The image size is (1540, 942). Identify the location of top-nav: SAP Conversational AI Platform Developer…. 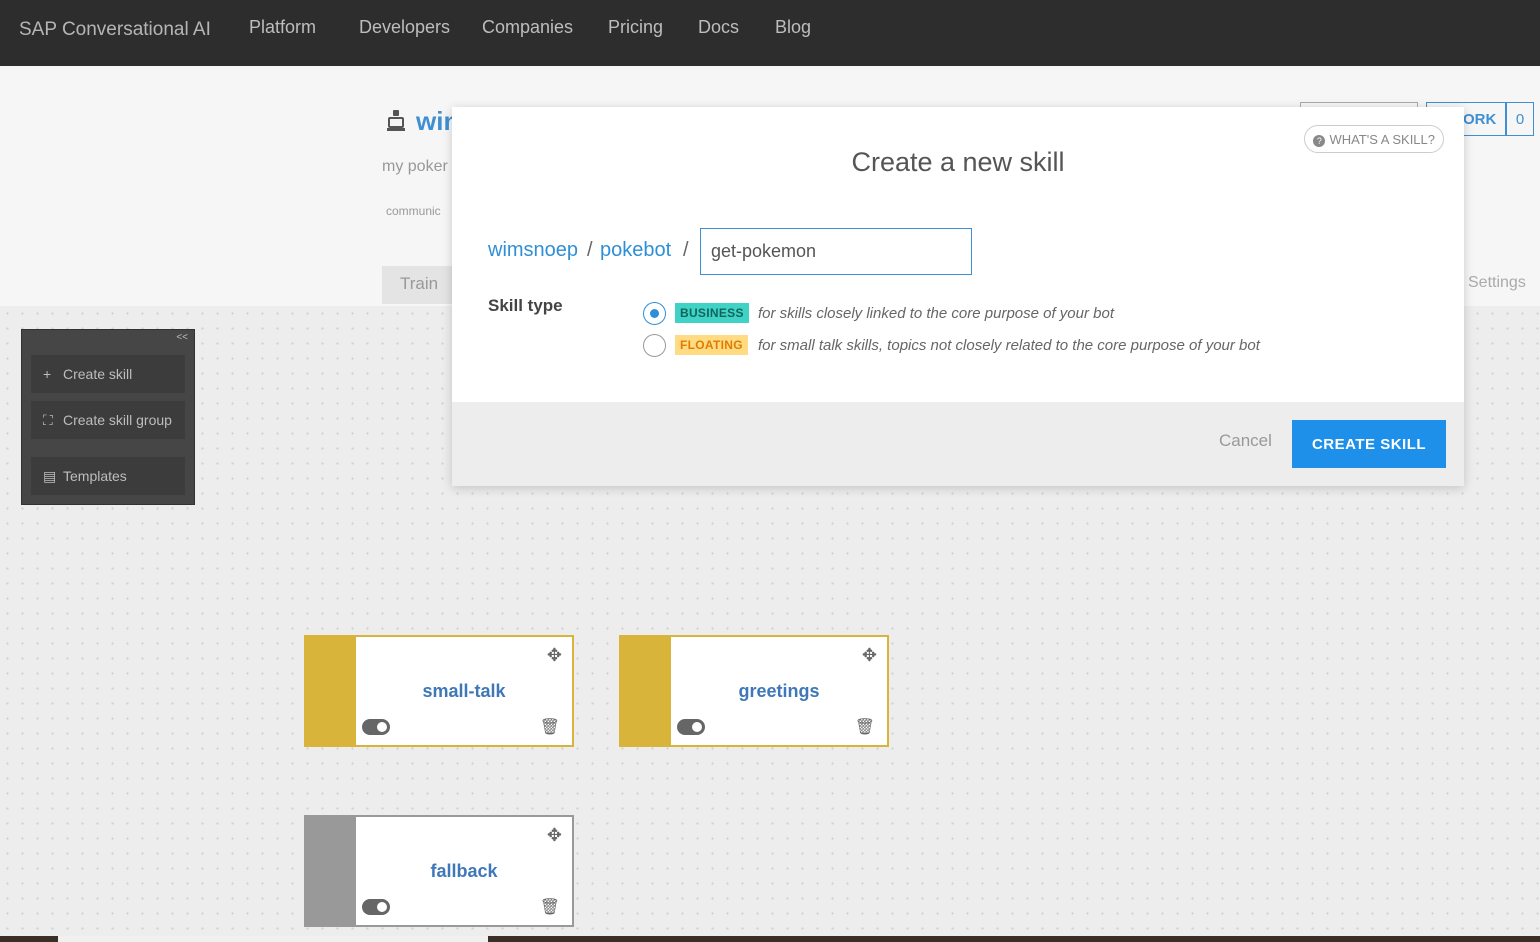
(770, 33).